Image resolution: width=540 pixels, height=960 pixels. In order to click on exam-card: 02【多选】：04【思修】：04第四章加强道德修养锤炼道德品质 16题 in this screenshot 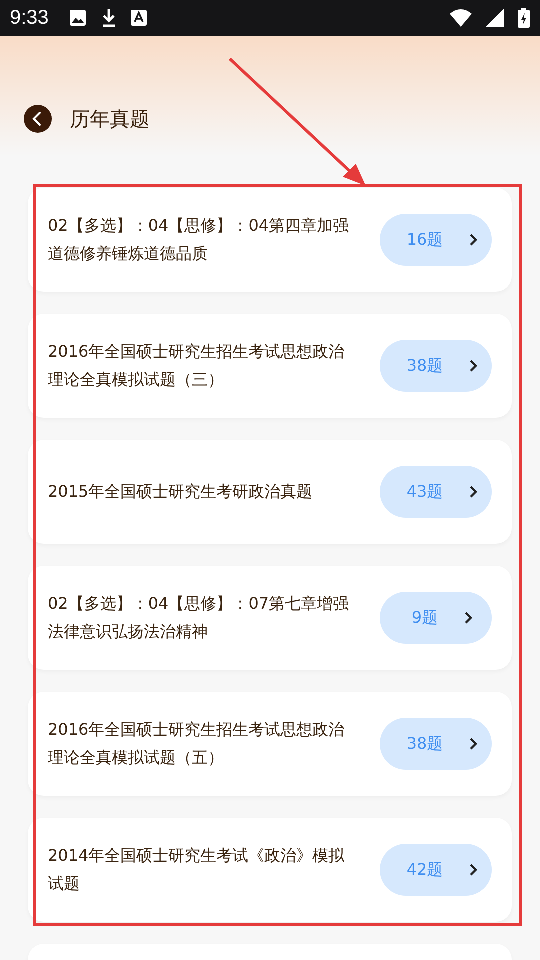, I will do `click(270, 240)`.